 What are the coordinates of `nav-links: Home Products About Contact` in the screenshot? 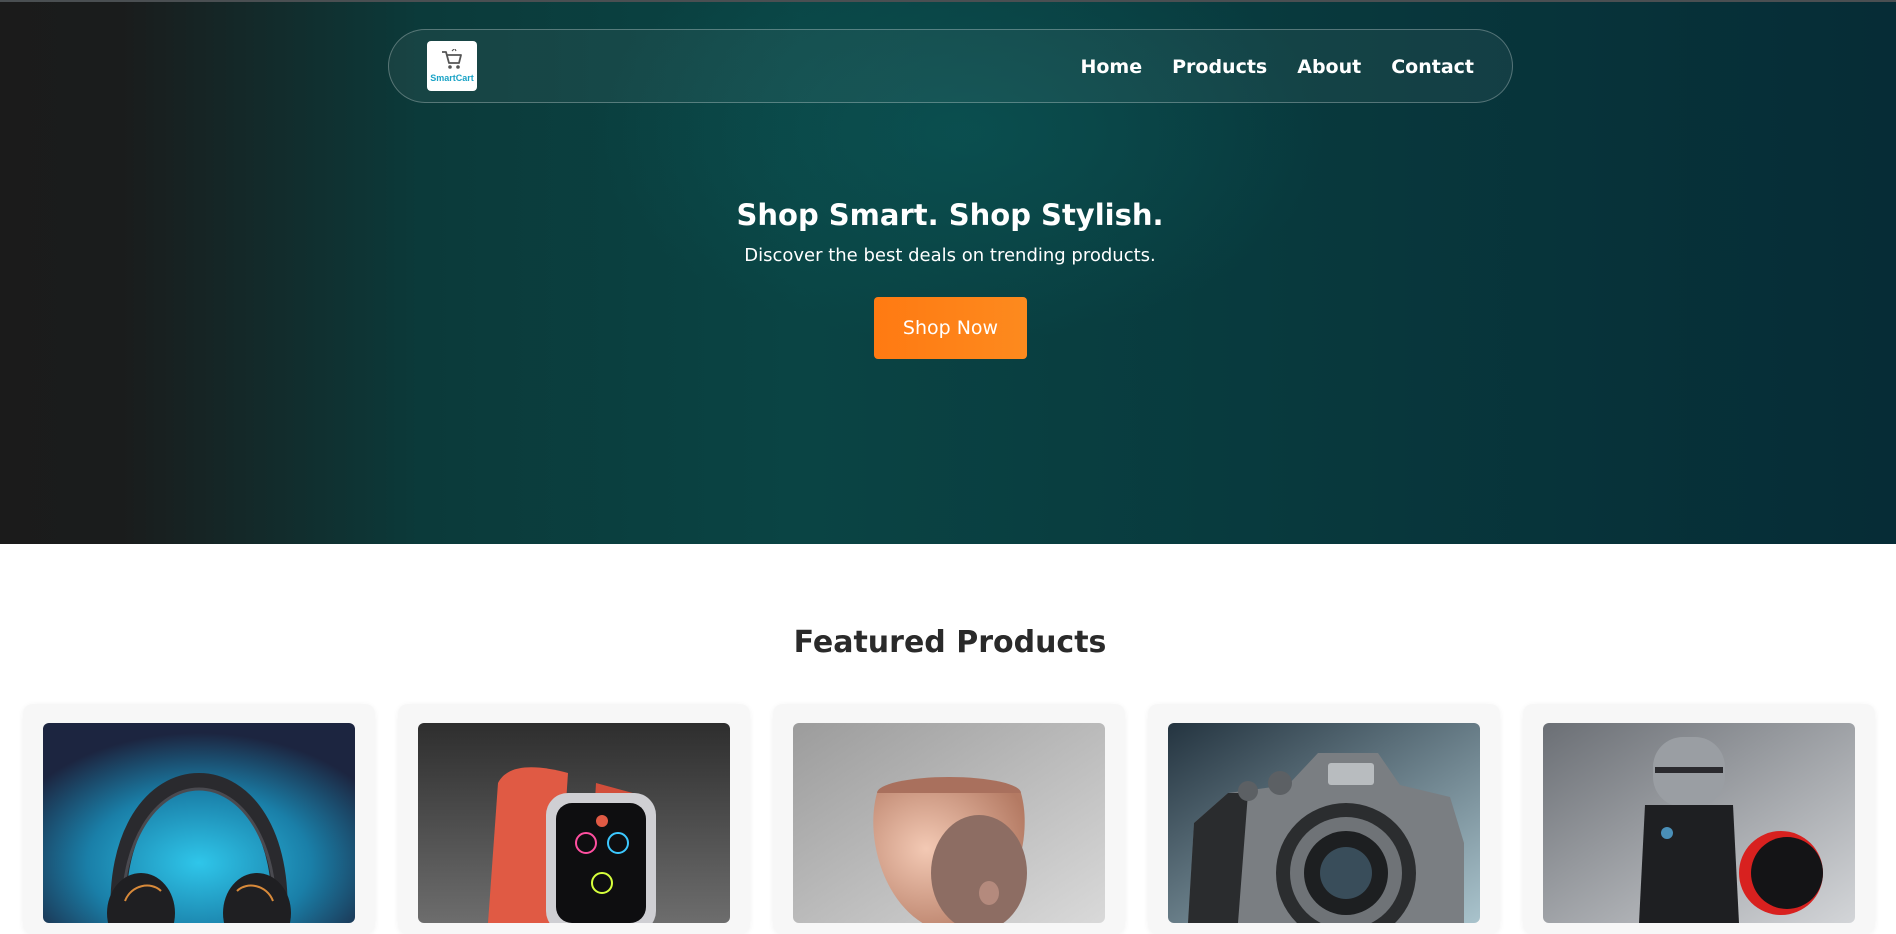 It's located at (1262, 67).